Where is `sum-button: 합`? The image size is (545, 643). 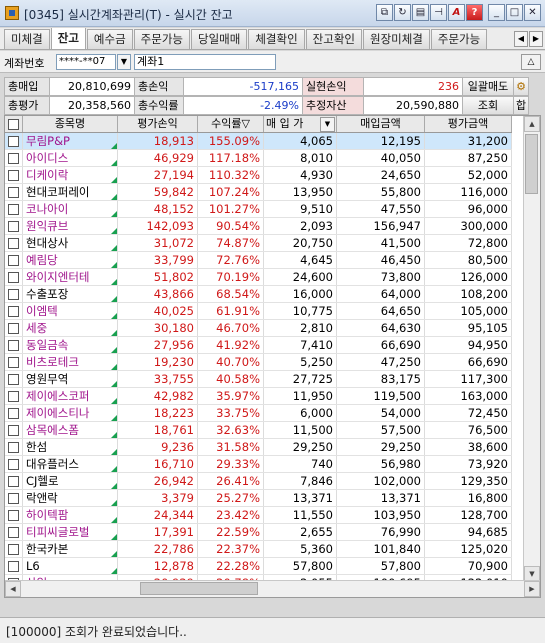
sum-button: 합 is located at coordinates (521, 105).